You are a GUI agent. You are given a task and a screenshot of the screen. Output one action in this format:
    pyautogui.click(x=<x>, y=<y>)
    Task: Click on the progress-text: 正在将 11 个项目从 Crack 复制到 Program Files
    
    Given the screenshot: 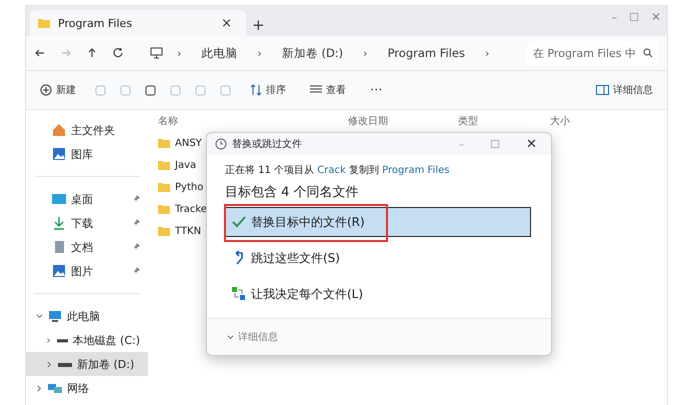 What is the action you would take?
    pyautogui.click(x=337, y=170)
    